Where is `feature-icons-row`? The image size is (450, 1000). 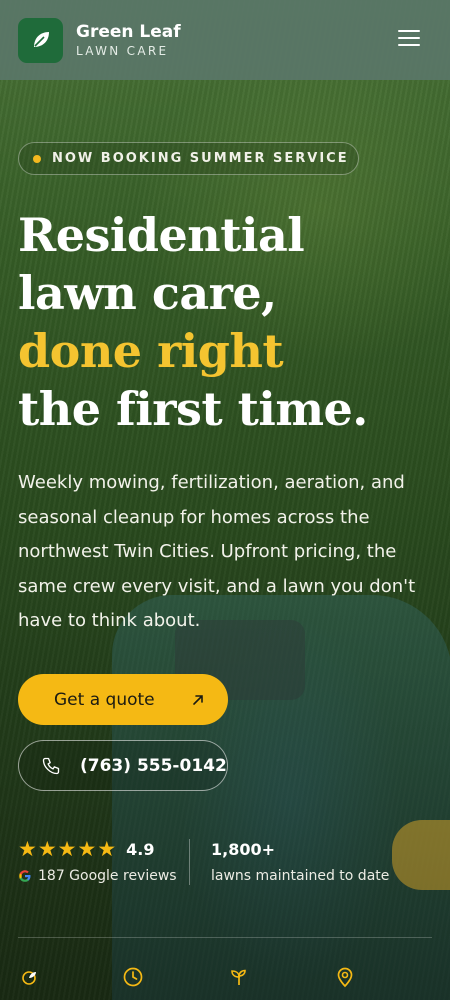
feature-icons-row is located at coordinates (225, 979).